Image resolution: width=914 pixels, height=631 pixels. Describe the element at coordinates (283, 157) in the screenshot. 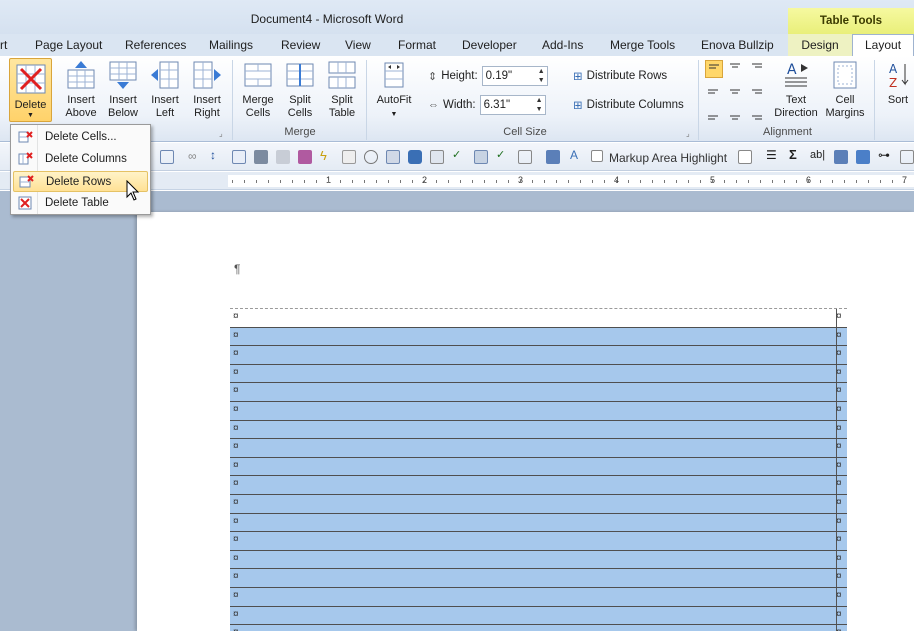

I see `copy-icon` at that location.